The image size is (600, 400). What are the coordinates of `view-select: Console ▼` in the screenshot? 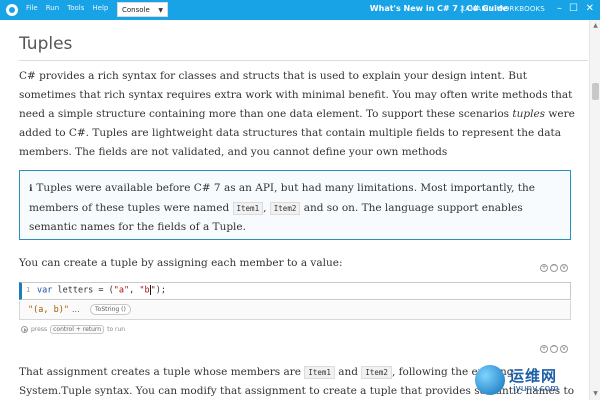 It's located at (142, 9).